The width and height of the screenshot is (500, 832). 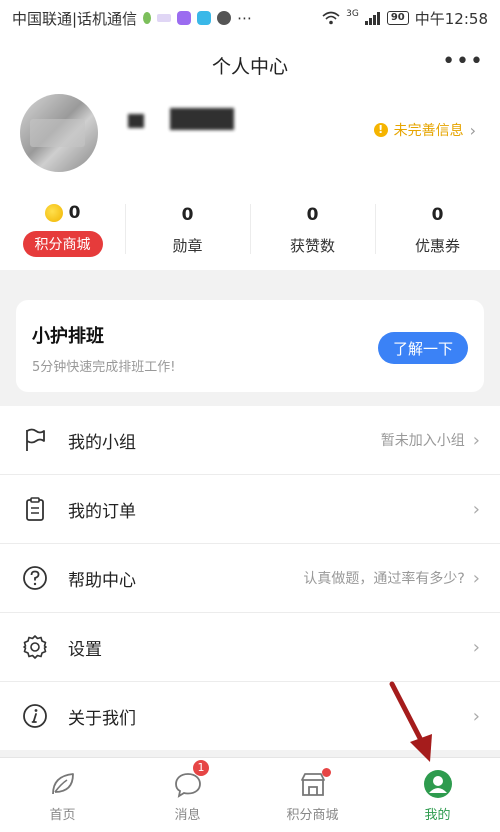 What do you see at coordinates (250, 509) in the screenshot?
I see `menu-item-my-orders: 我的订单 ›` at bounding box center [250, 509].